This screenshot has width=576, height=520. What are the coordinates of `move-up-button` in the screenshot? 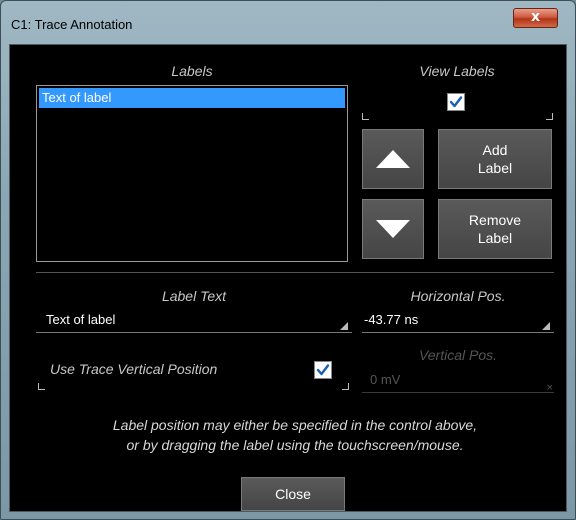 It's located at (393, 159).